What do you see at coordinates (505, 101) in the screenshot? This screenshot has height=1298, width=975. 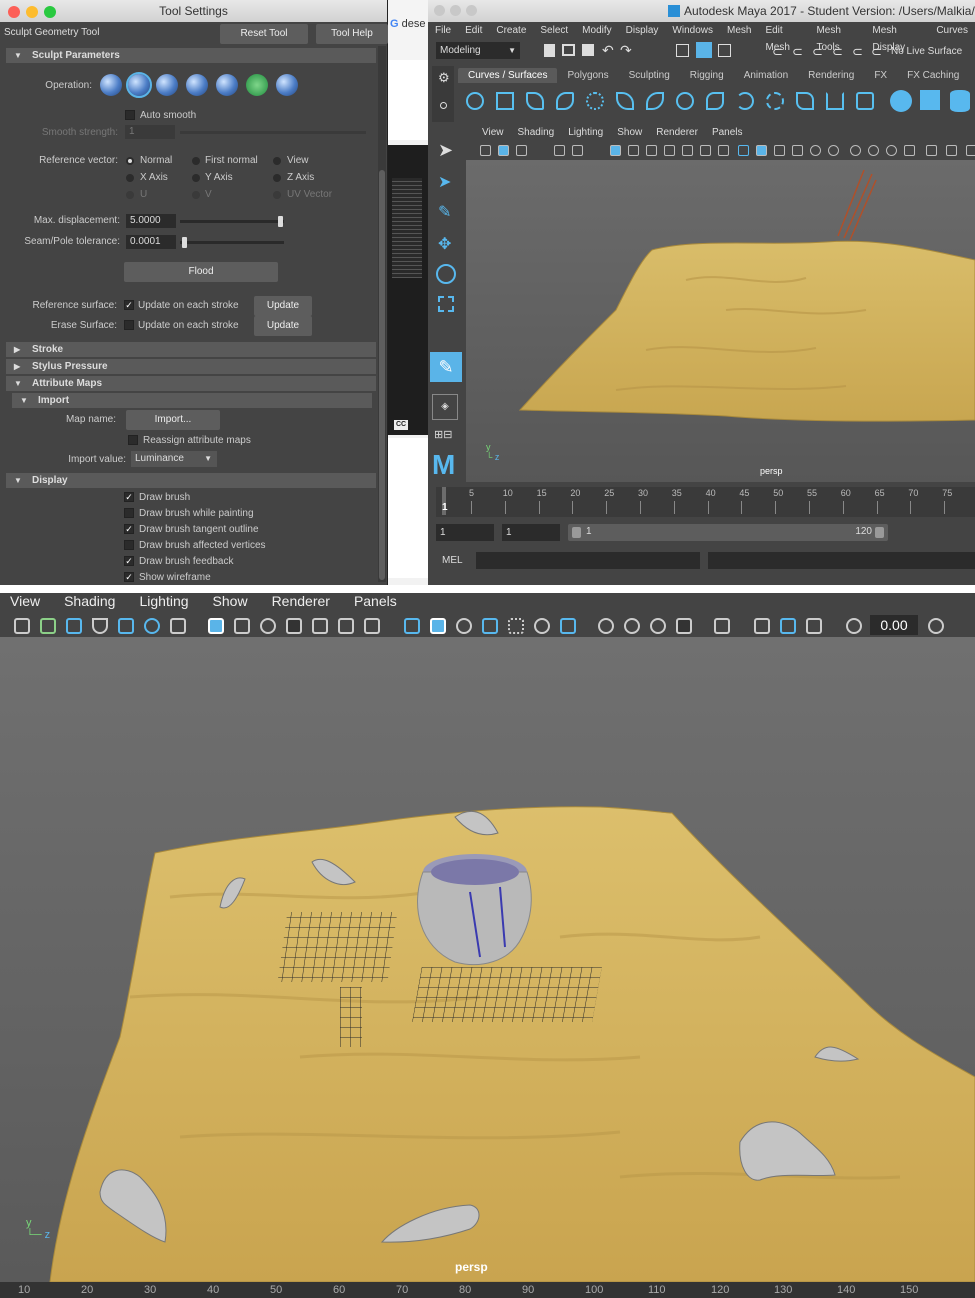 I see `nurbs-square-icon` at bounding box center [505, 101].